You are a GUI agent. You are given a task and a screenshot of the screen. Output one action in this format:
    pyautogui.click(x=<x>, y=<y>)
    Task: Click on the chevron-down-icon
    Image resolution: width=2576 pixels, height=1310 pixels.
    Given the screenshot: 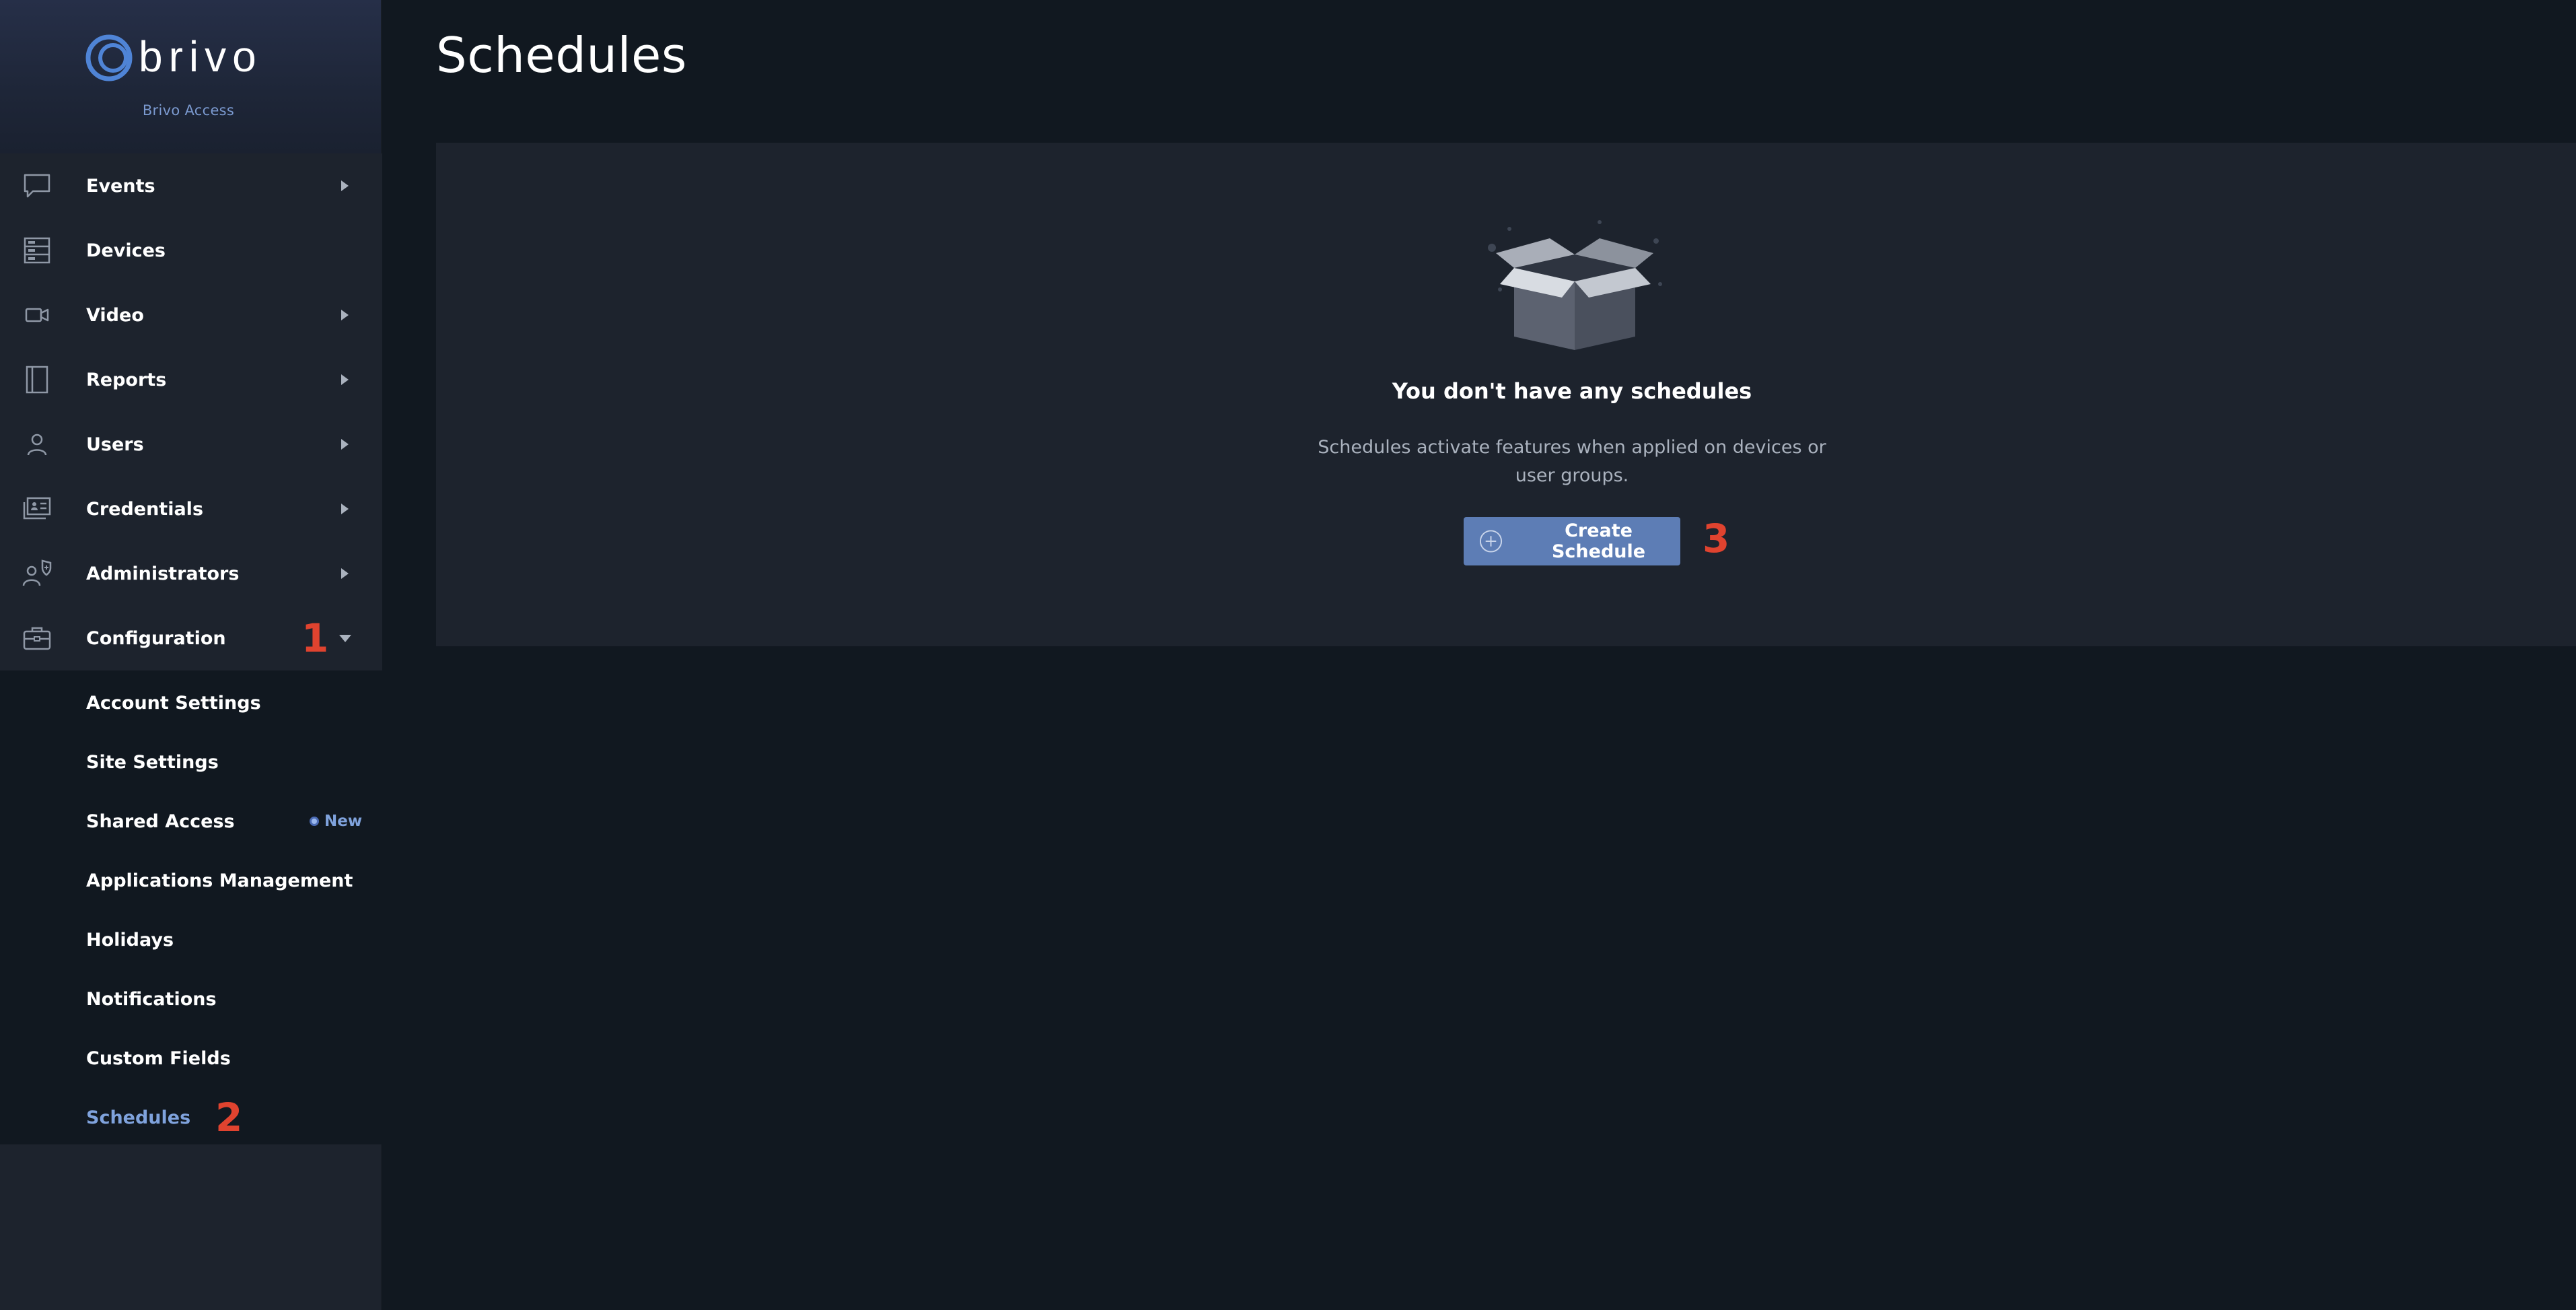 What is the action you would take?
    pyautogui.click(x=345, y=638)
    